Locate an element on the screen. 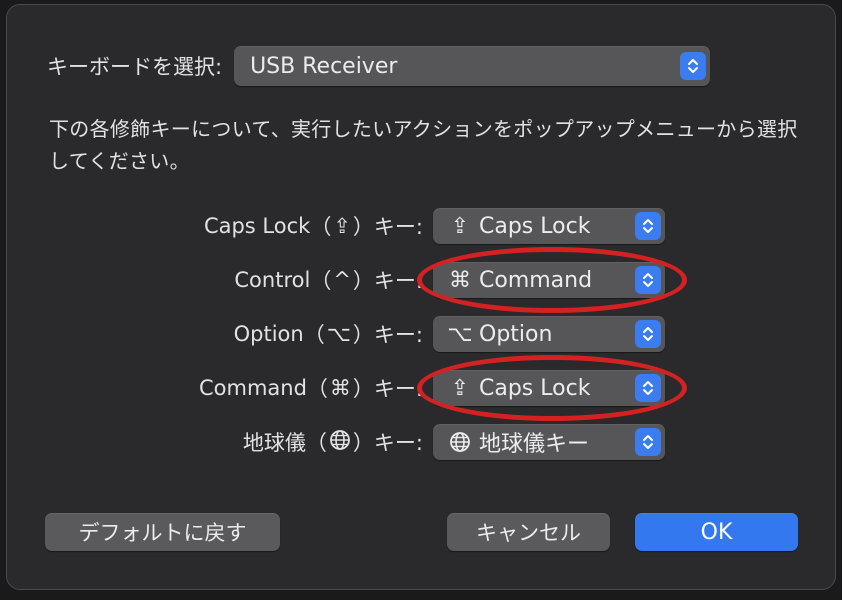  modifier-label: Control （ ^ ） キー: is located at coordinates (328, 280).